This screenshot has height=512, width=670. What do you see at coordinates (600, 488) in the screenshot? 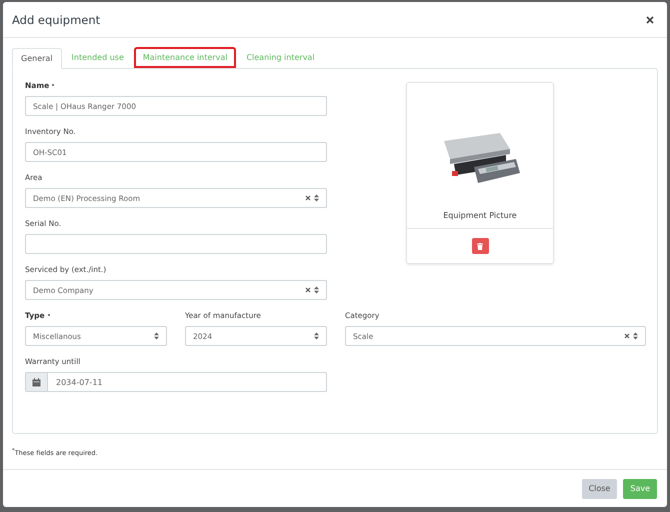
I see `close-button: Close` at bounding box center [600, 488].